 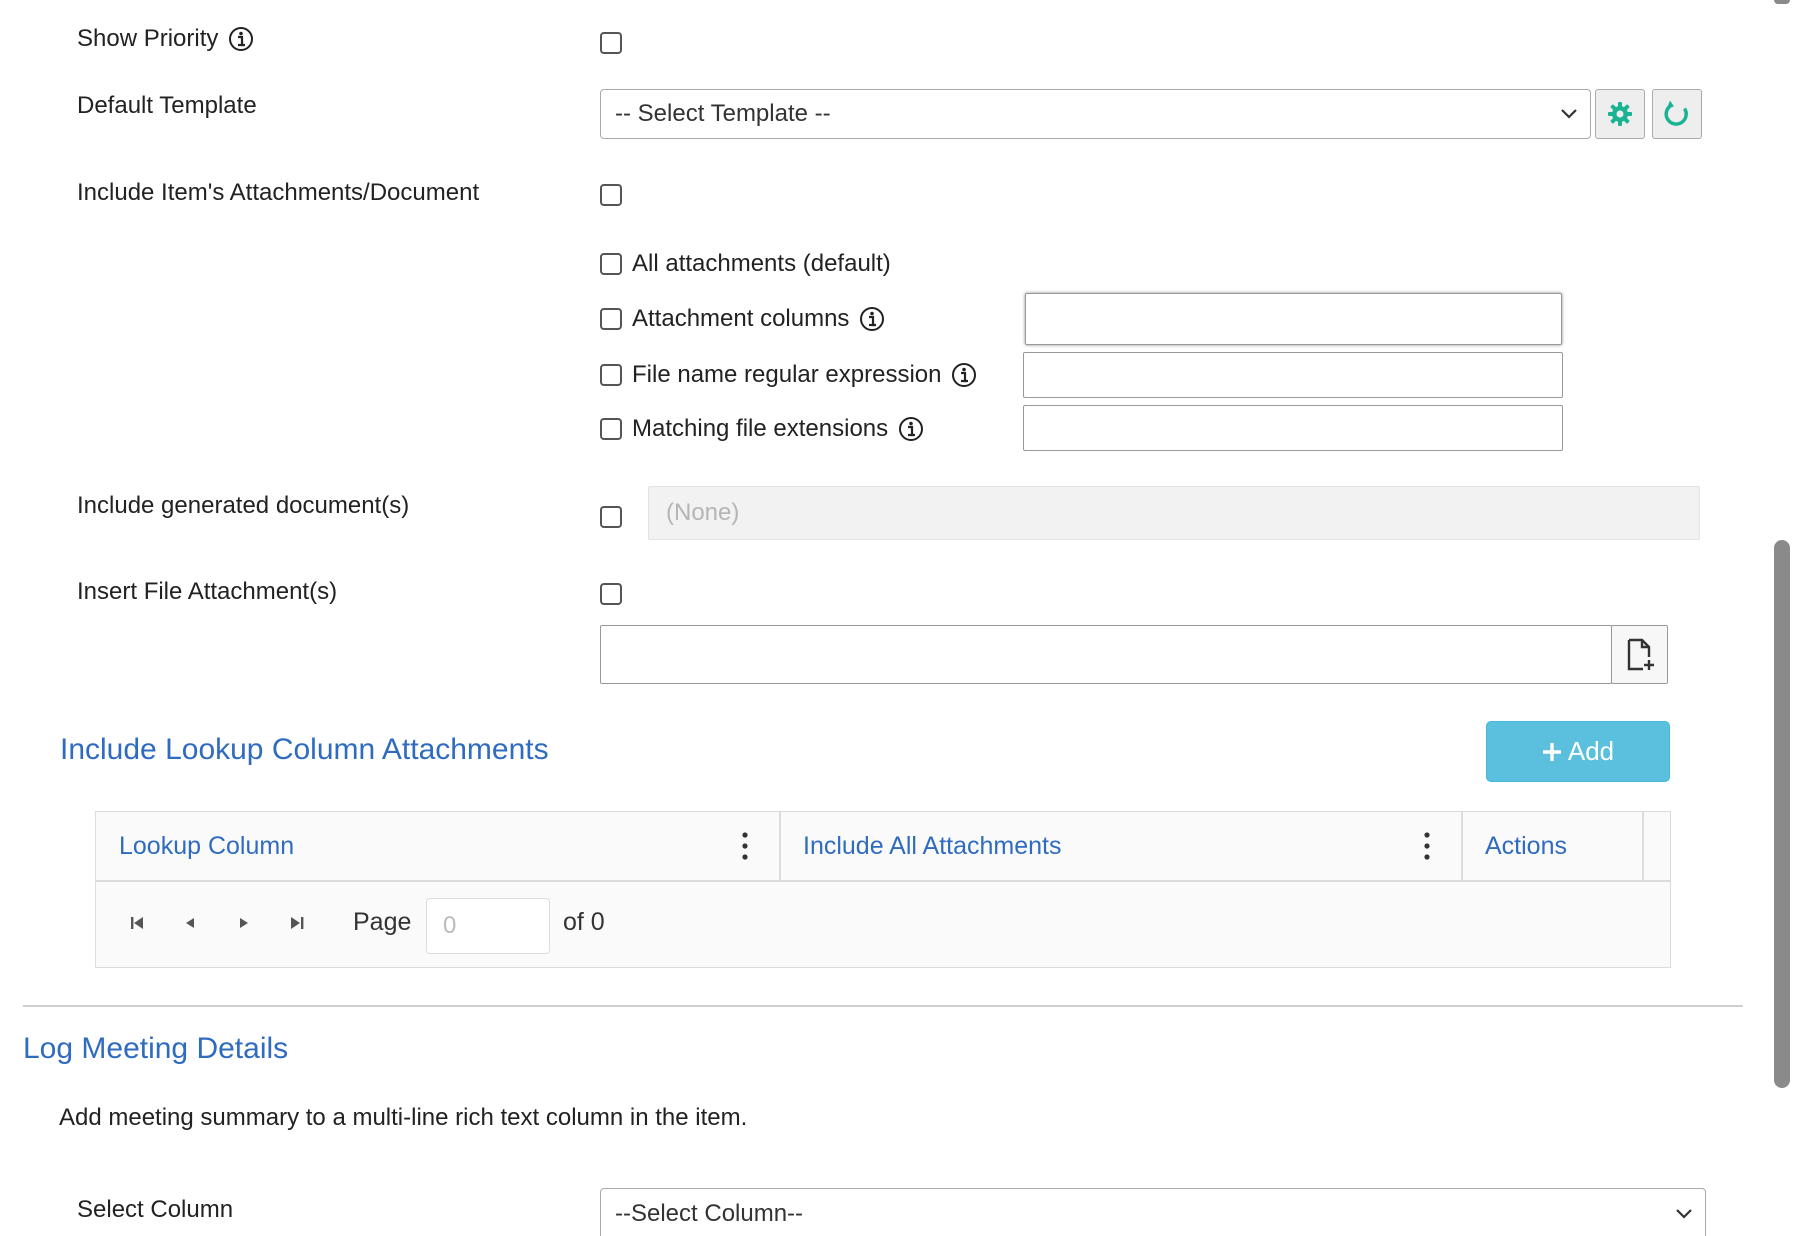 What do you see at coordinates (611, 594) in the screenshot?
I see `insert-file-checkbox` at bounding box center [611, 594].